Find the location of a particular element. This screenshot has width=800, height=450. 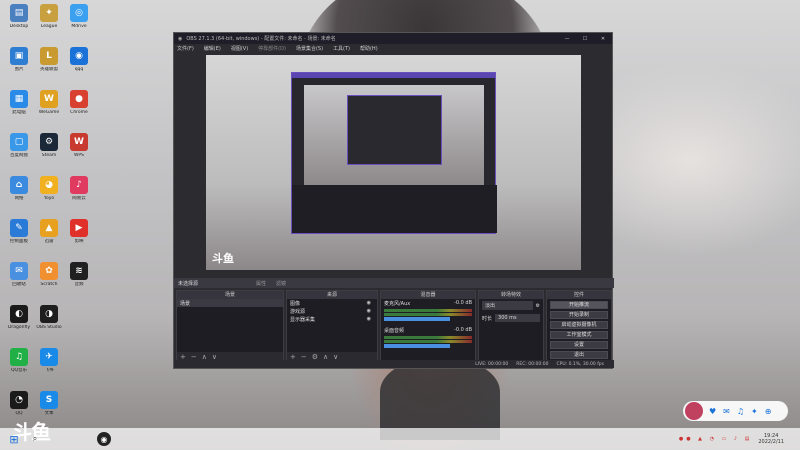

start-button: ⊞ is located at coordinates (14, 439).